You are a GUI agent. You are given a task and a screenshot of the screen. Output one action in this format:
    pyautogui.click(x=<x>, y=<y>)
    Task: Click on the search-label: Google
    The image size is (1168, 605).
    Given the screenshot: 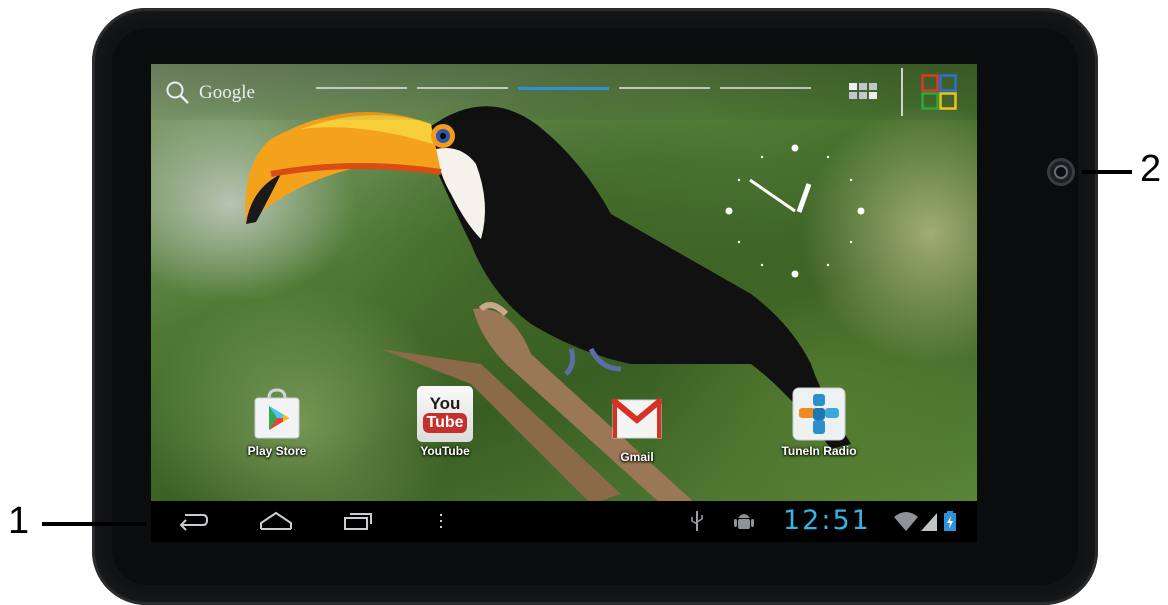 What is the action you would take?
    pyautogui.click(x=227, y=92)
    